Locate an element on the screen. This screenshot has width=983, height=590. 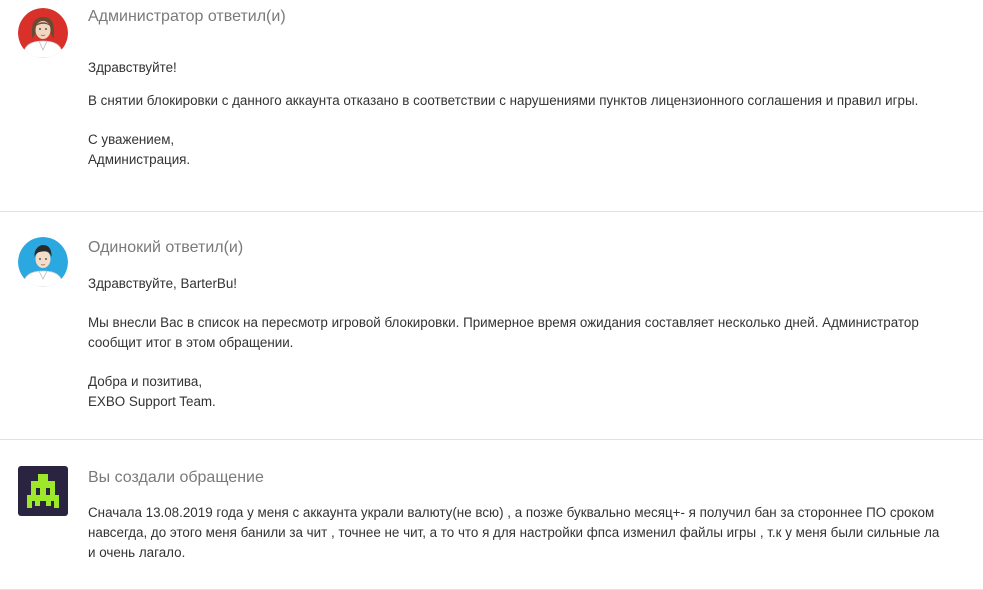
message-signature-line: Администрация. is located at coordinates (139, 159).